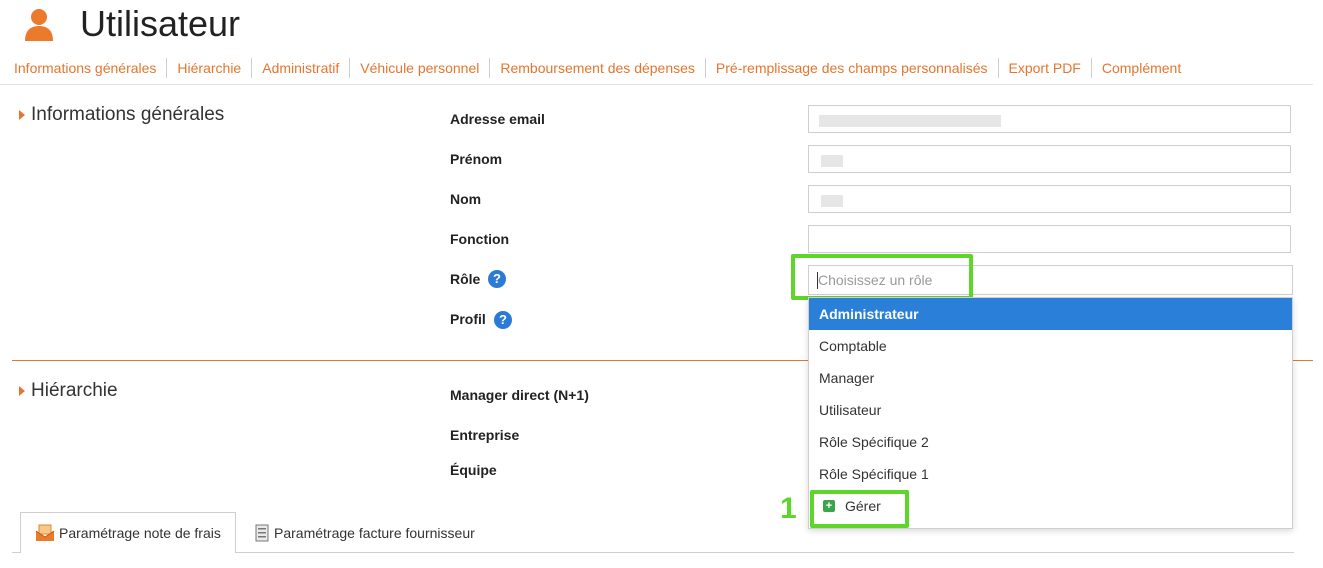 The image size is (1323, 568). Describe the element at coordinates (374, 532) in the screenshot. I see `tab-invoice-label: Paramétrage facture fournisseur` at that location.